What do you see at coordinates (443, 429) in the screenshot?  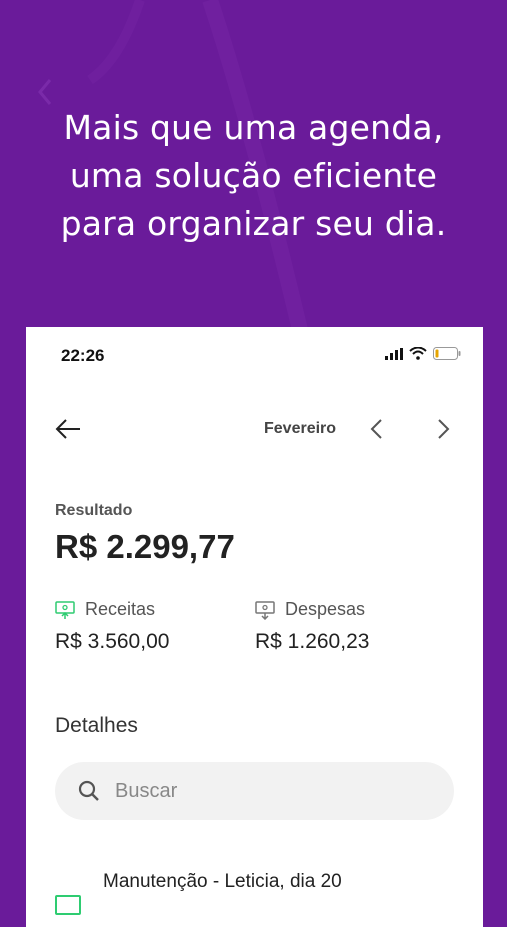 I see `next-month-button` at bounding box center [443, 429].